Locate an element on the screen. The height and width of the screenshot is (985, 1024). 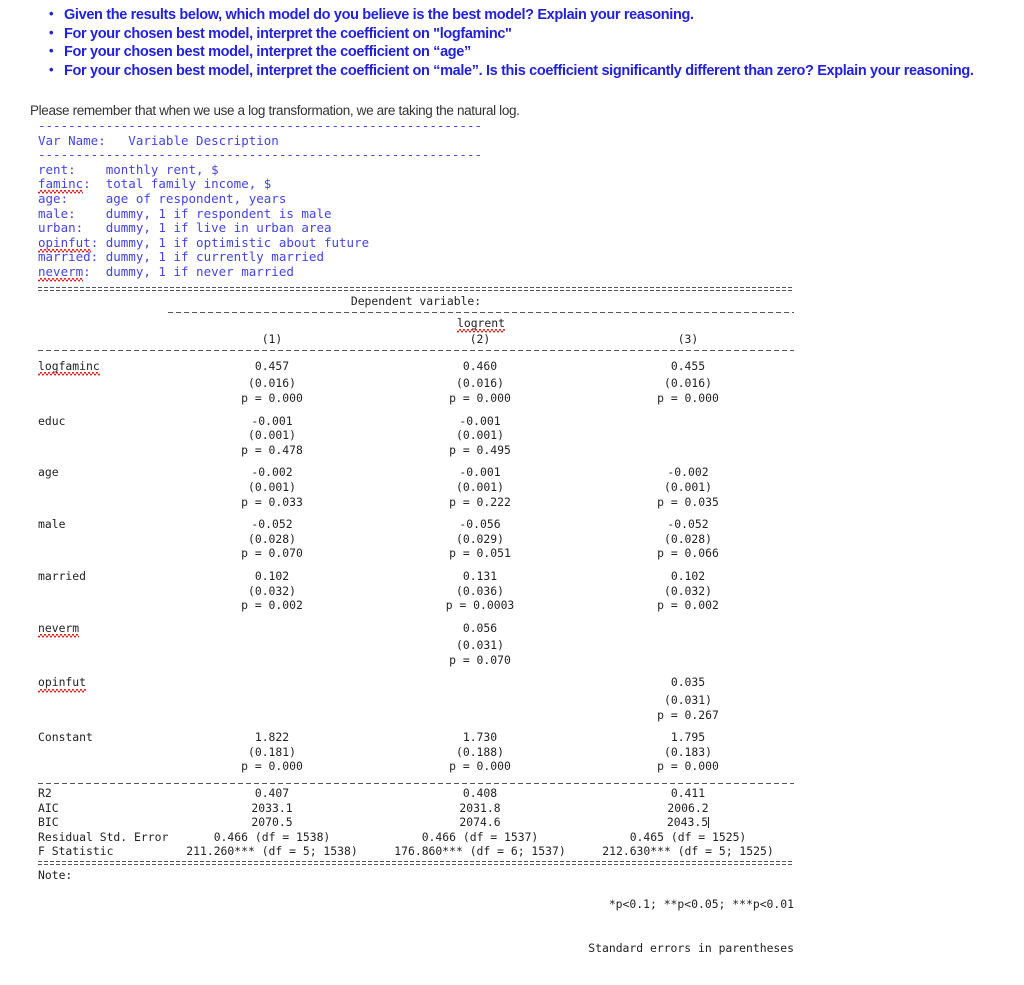
coefficient-estimate-row: opinfut 0.035 is located at coordinates (416, 684).